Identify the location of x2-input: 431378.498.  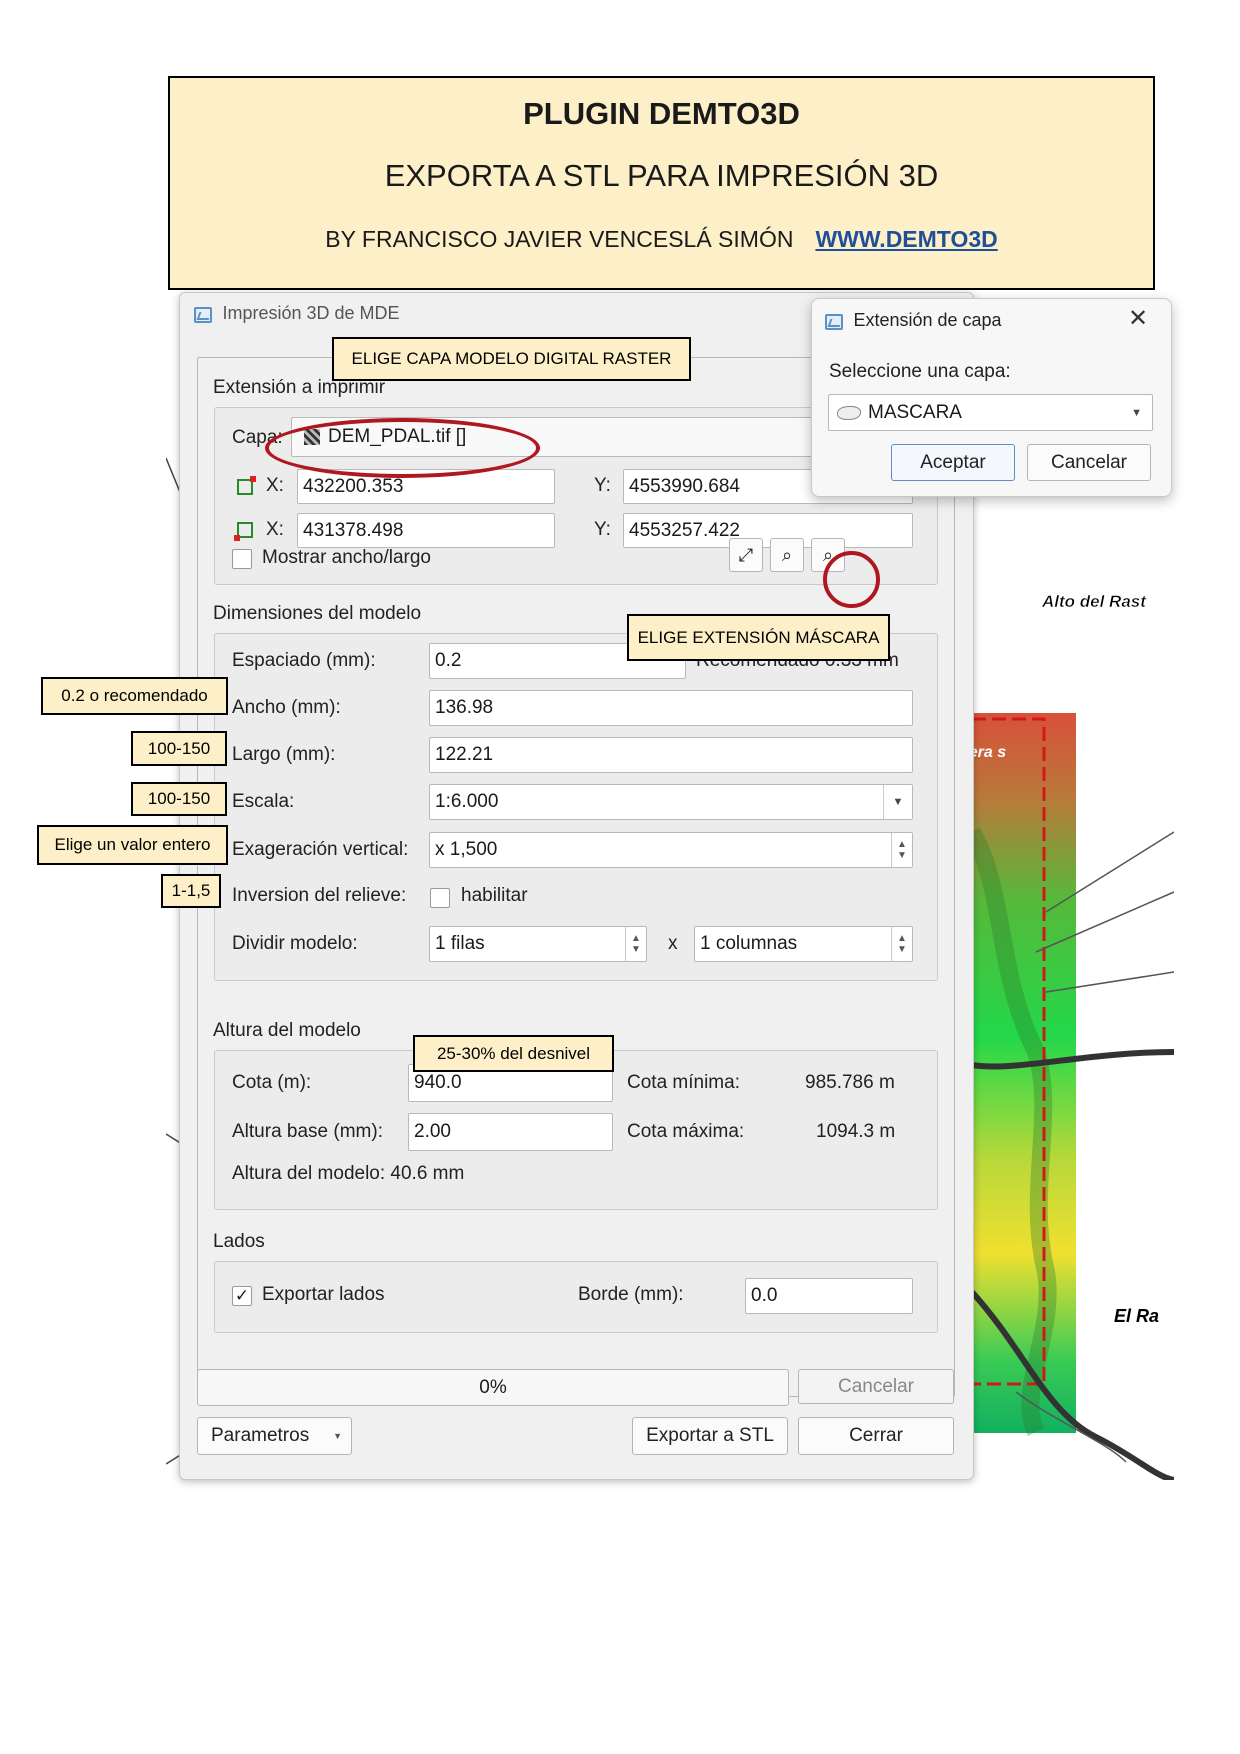
(426, 530).